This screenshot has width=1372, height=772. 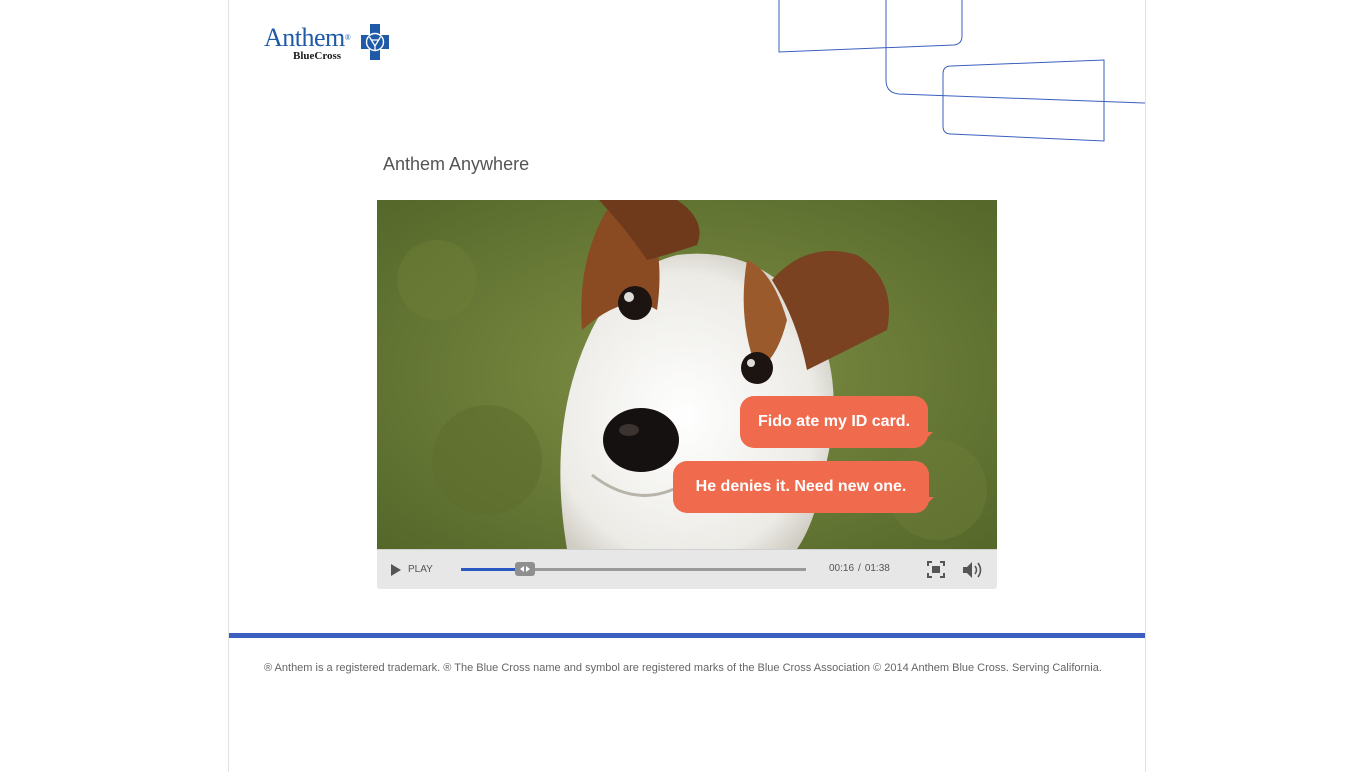 I want to click on play-icon, so click(x=396, y=570).